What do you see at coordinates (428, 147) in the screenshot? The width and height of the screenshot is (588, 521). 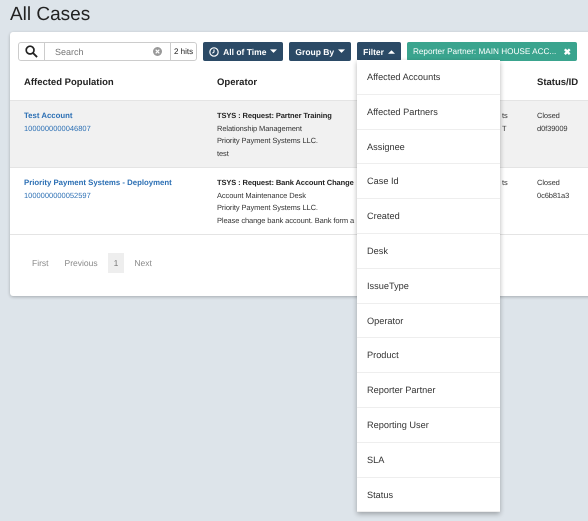 I see `filter-menu-item: Assignee` at bounding box center [428, 147].